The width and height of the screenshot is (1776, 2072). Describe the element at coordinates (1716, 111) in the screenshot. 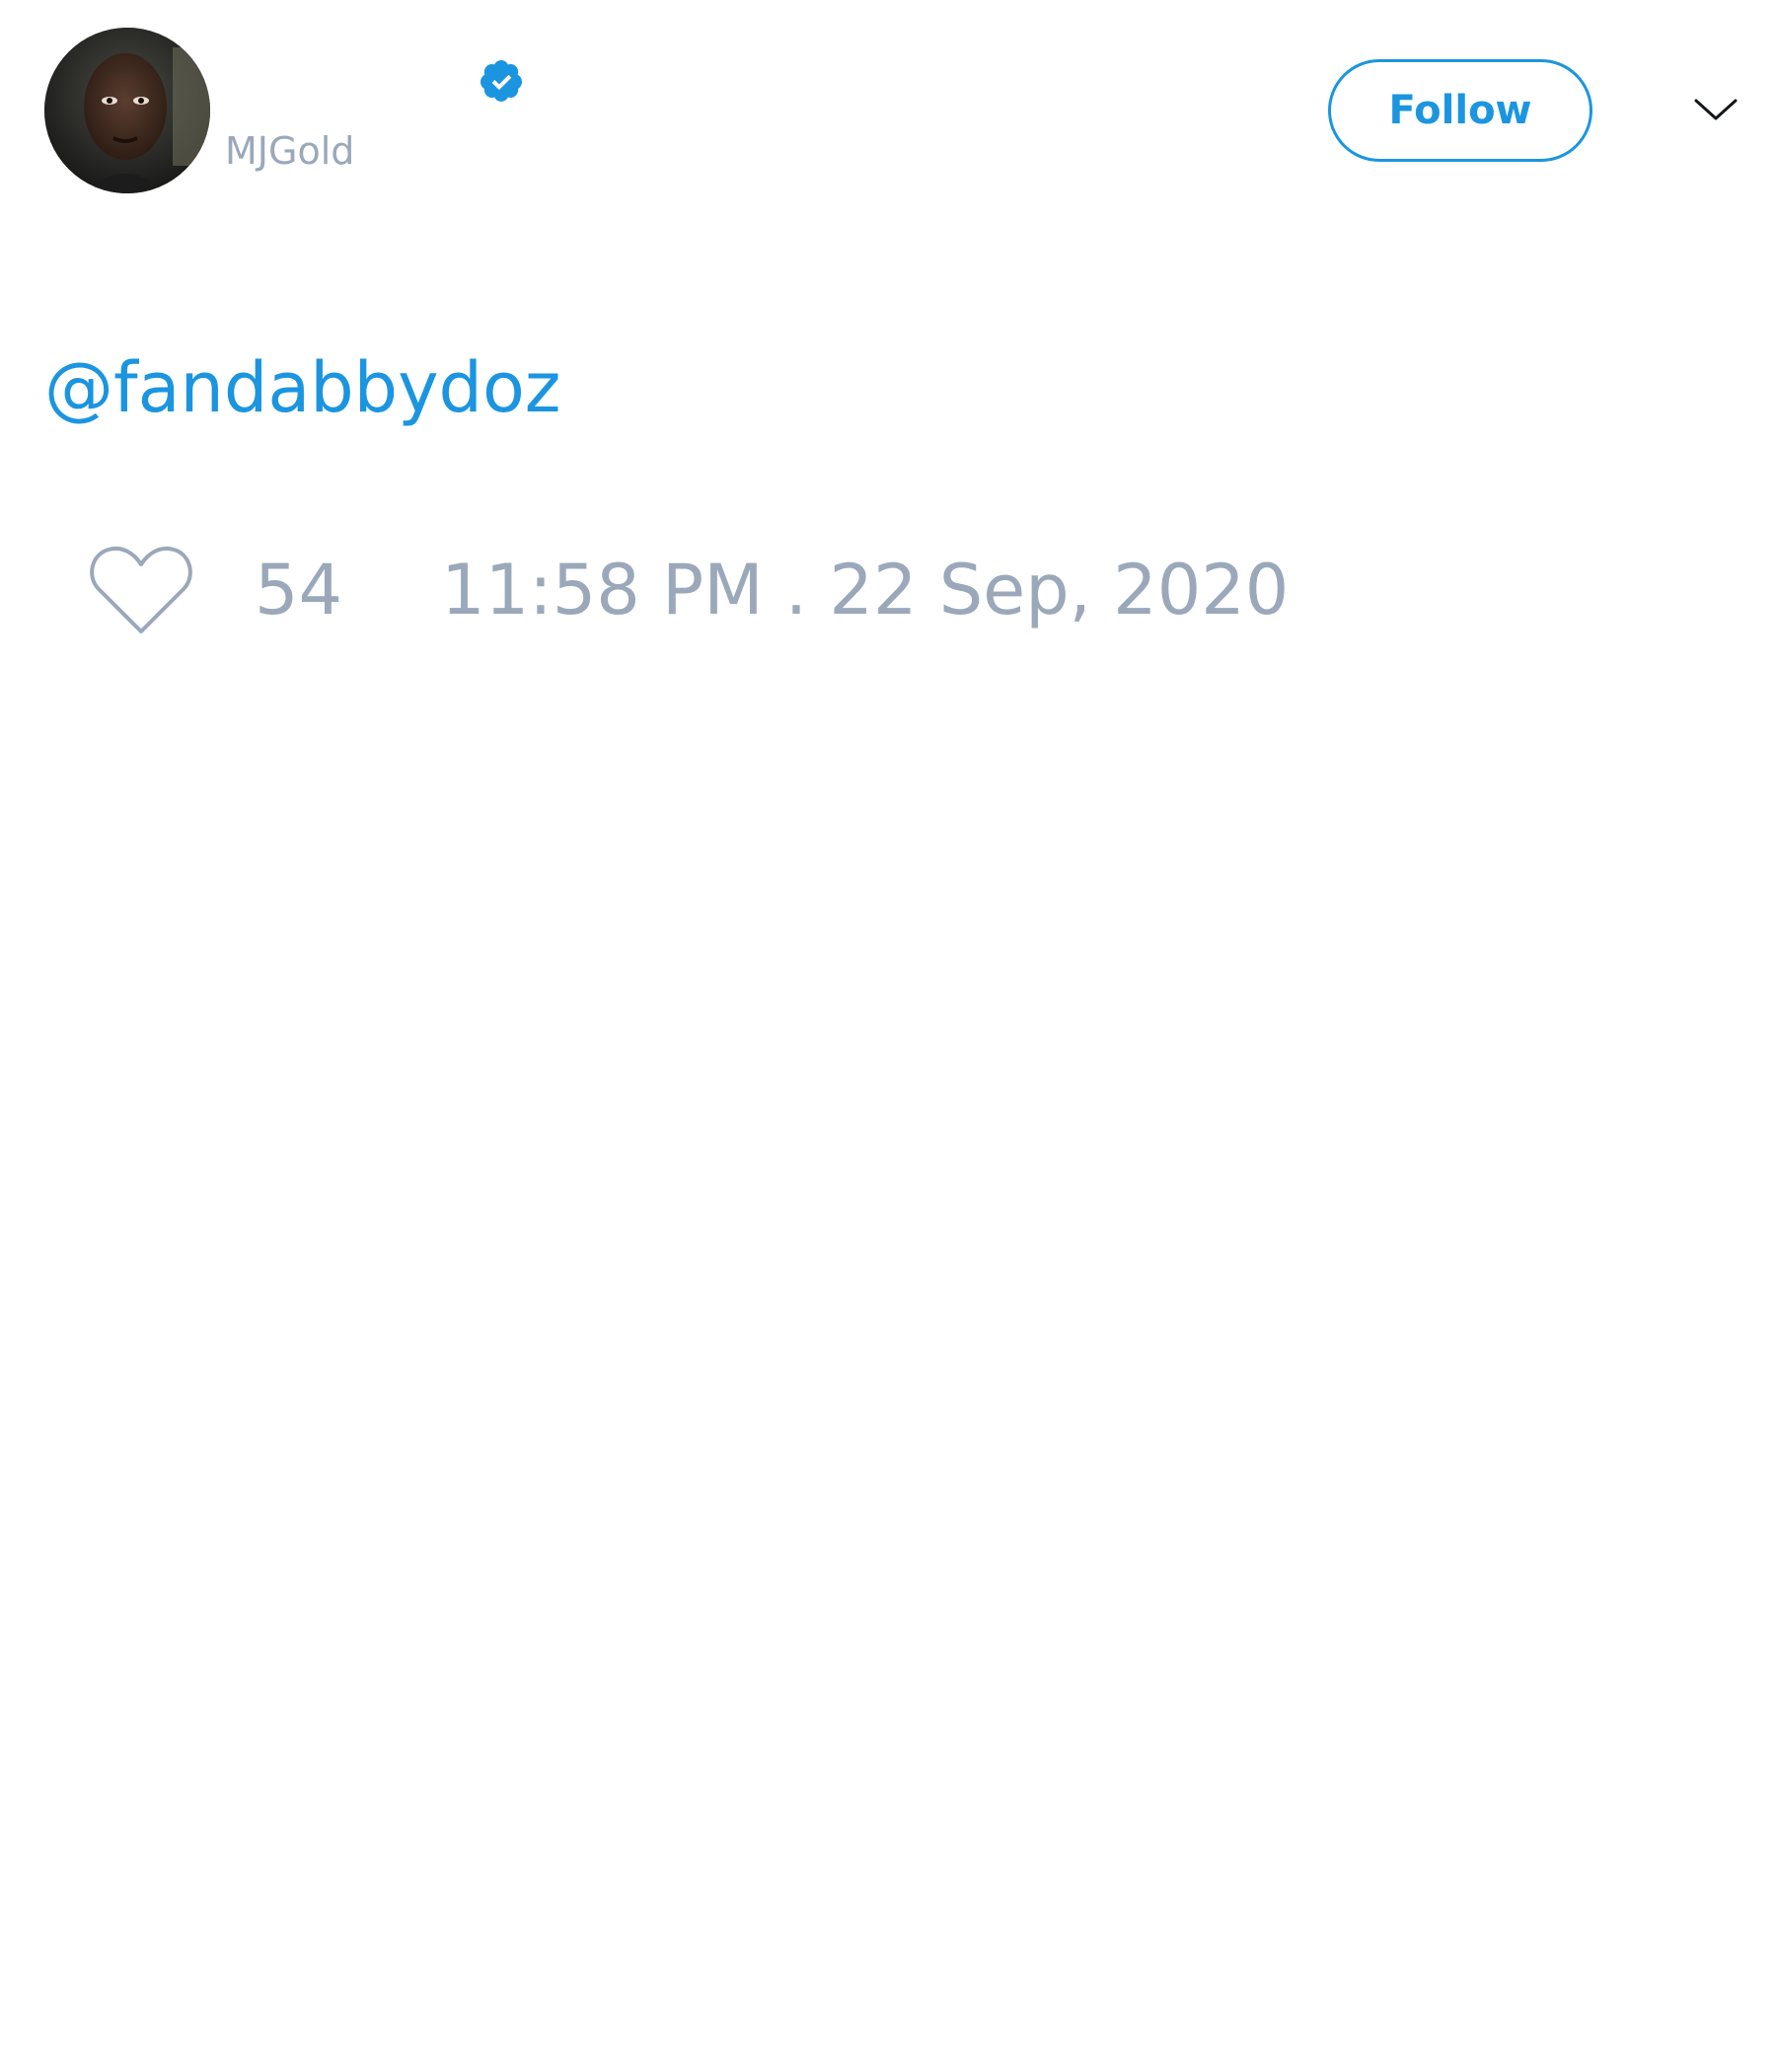

I see `chevron-down-icon` at that location.